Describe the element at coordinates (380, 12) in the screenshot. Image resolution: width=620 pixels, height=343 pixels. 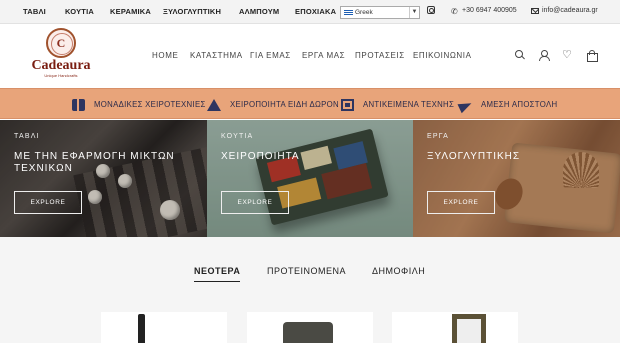
I see `language-select: Greek ▼` at that location.